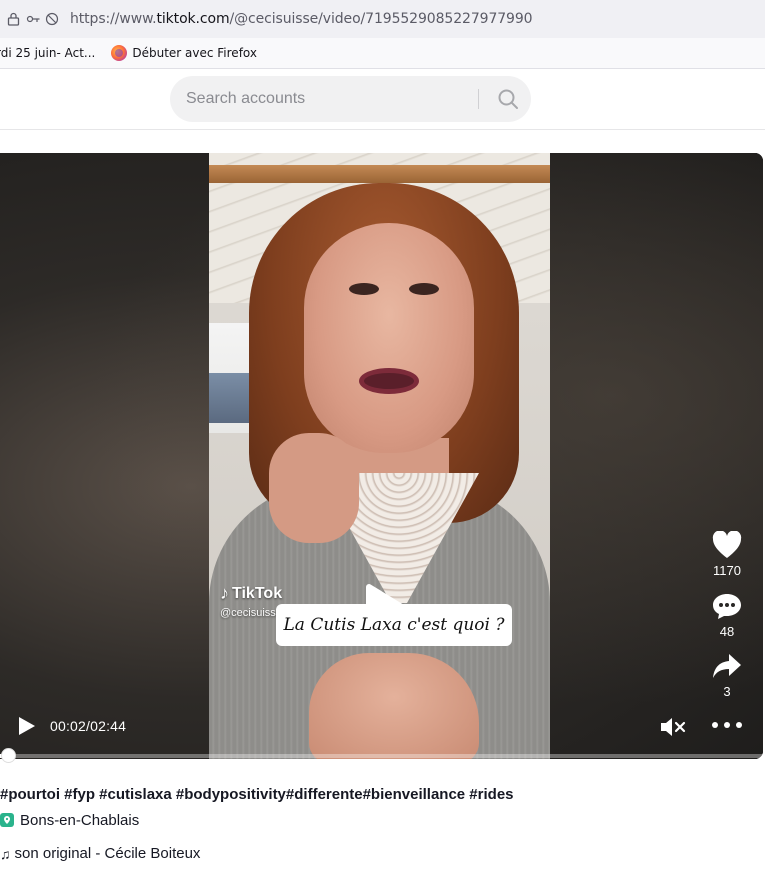  What do you see at coordinates (224, 593) in the screenshot?
I see `tiktok-logo-icon: ♪` at bounding box center [224, 593].